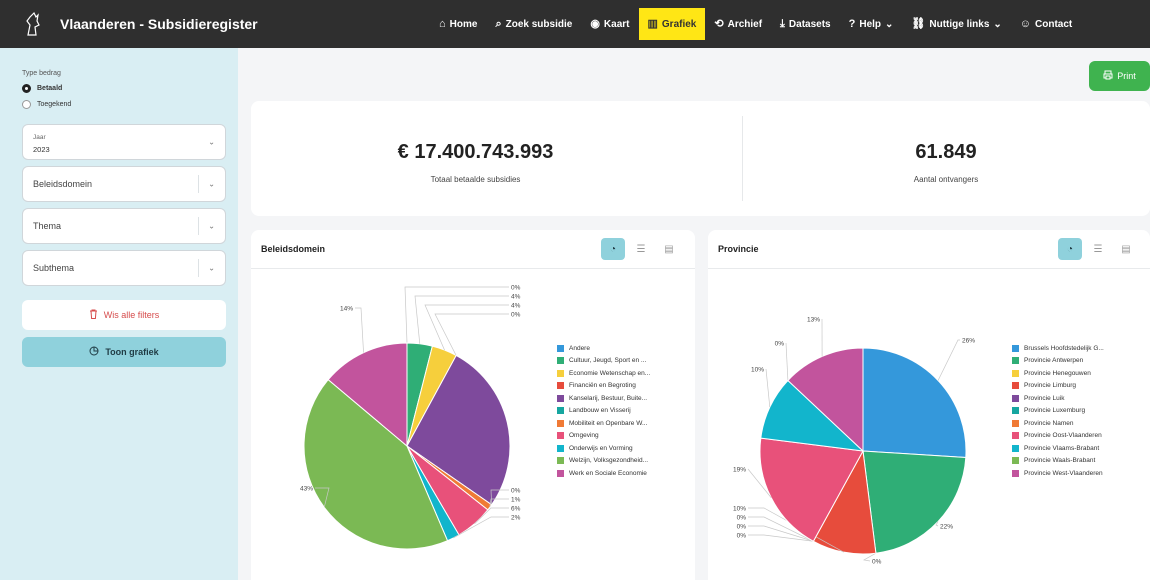 The image size is (1150, 580). Describe the element at coordinates (742, 527) in the screenshot. I see `pie-data-label: 0%` at that location.